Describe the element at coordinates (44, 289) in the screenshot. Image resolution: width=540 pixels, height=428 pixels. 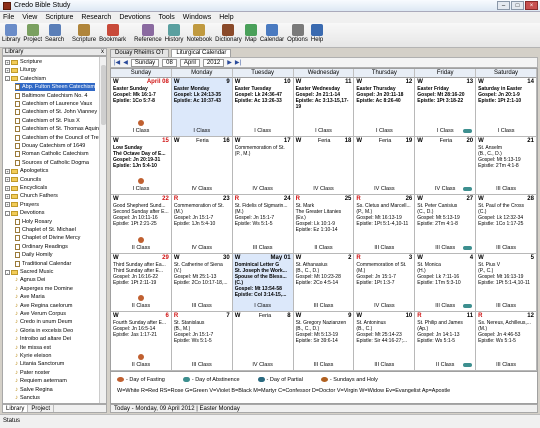
I see `tree-item: ♪ Asperges me Domine` at that location.